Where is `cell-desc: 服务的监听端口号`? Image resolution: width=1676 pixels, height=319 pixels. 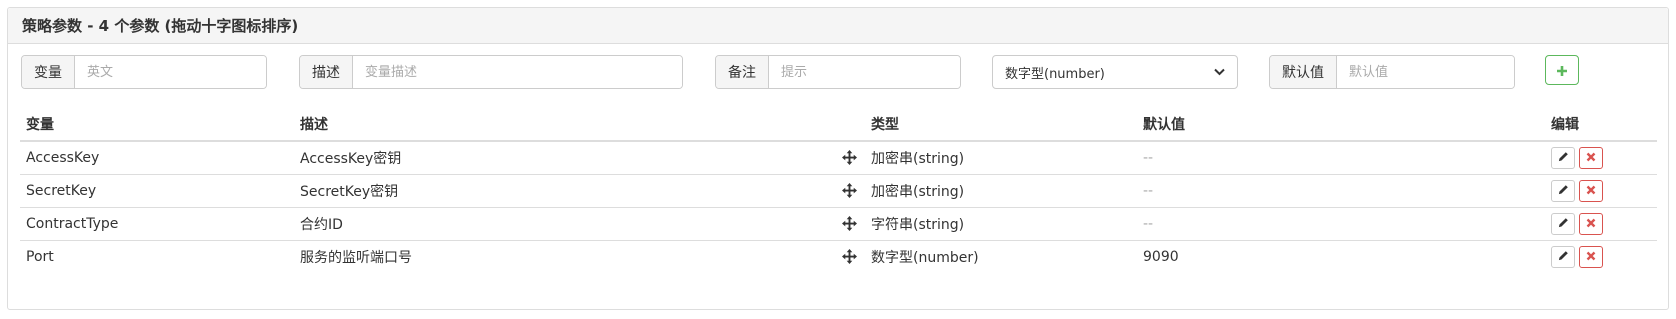
cell-desc: 服务的监听端口号 is located at coordinates (356, 257).